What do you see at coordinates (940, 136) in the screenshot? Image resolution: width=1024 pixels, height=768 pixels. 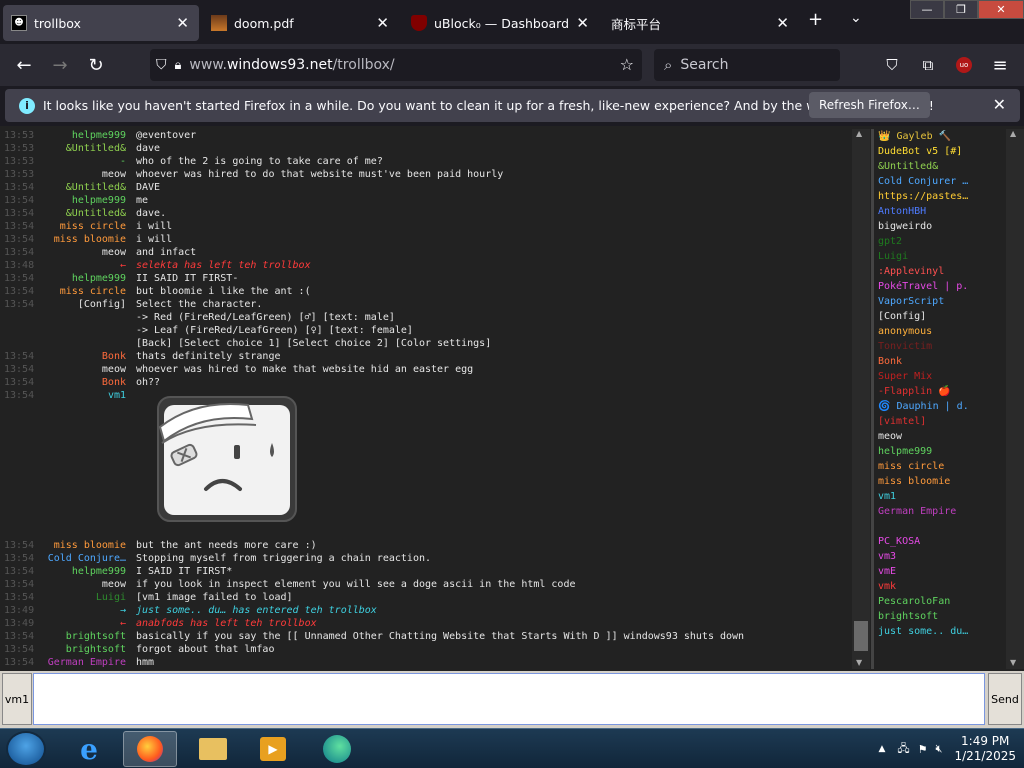 I see `user-list-item: 👑 Gayleb 🔨` at bounding box center [940, 136].